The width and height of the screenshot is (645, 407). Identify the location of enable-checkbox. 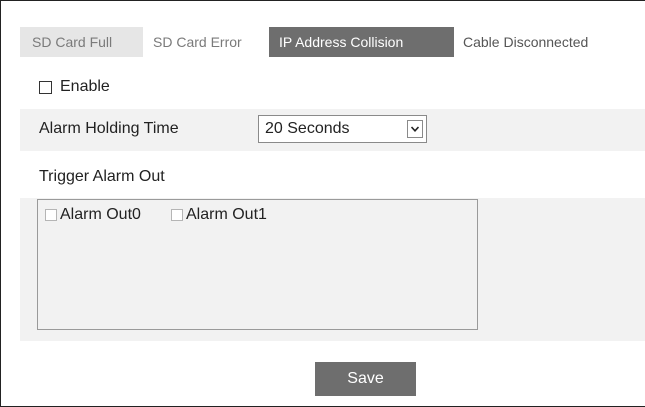
(45, 87).